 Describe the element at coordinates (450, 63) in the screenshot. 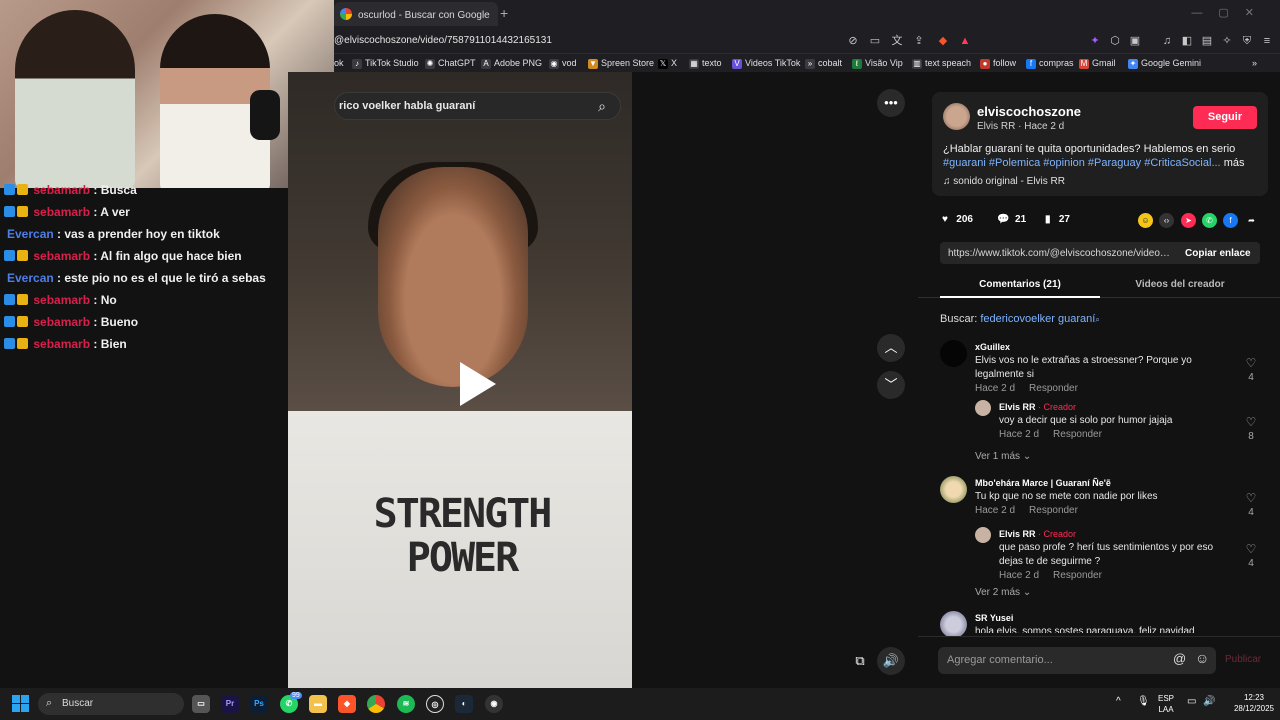

I see `bookmark-item: ✺ ChatGPT` at that location.